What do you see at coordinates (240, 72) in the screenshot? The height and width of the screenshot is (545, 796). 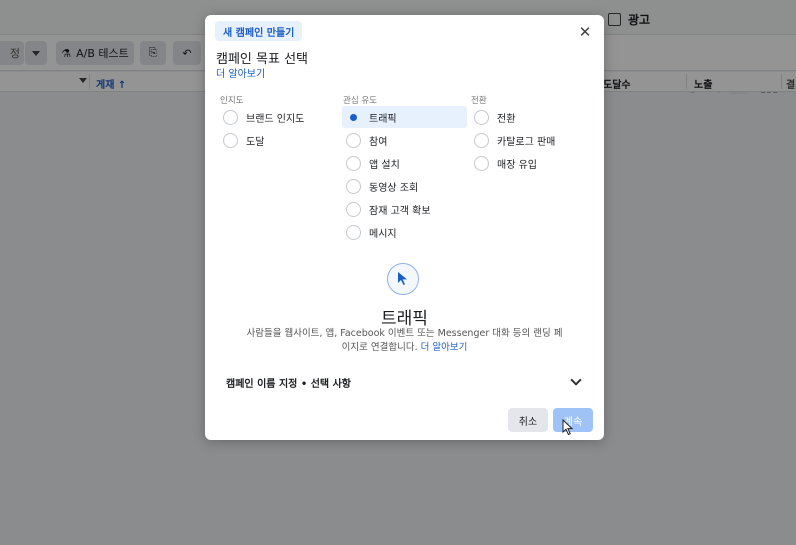 I see `learn-more-link: 더 알아보기` at bounding box center [240, 72].